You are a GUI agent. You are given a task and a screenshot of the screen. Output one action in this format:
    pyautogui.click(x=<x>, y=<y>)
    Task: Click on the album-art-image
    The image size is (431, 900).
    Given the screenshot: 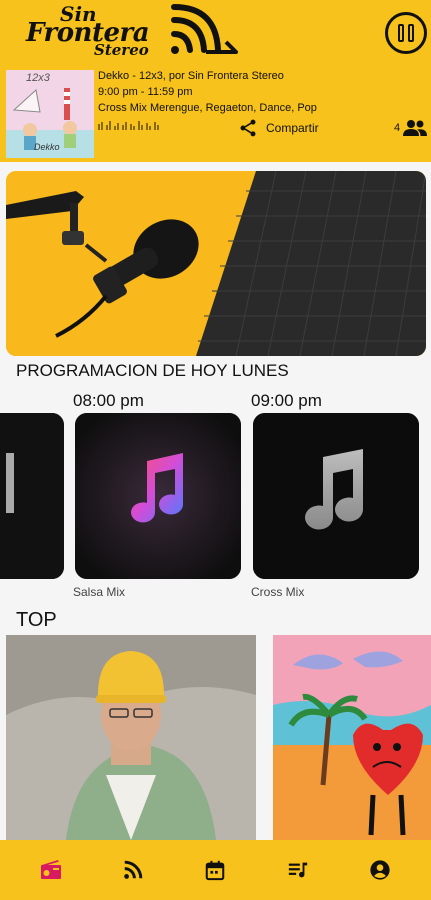 What is the action you would take?
    pyautogui.click(x=352, y=737)
    